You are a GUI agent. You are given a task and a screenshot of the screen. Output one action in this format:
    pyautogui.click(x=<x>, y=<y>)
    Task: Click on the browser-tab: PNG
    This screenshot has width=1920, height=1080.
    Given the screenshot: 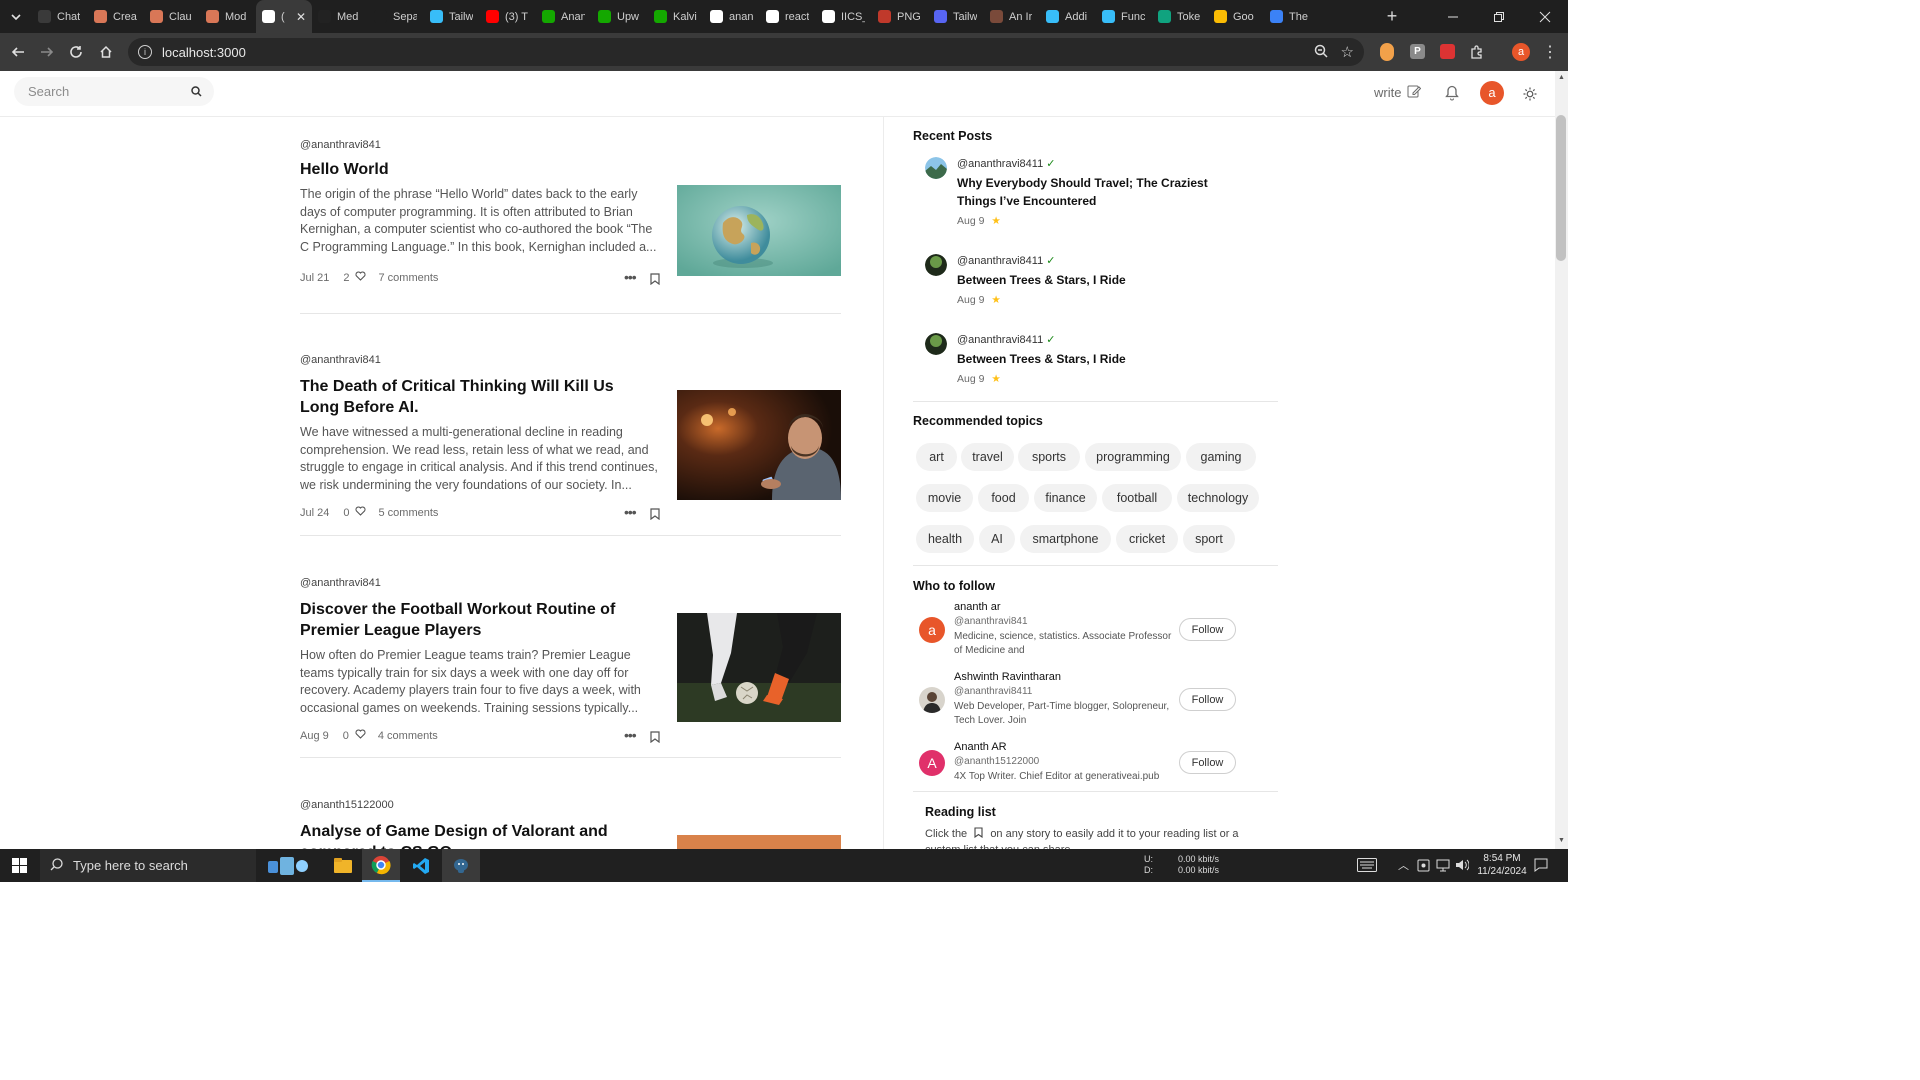 What is the action you would take?
    pyautogui.click(x=900, y=16)
    